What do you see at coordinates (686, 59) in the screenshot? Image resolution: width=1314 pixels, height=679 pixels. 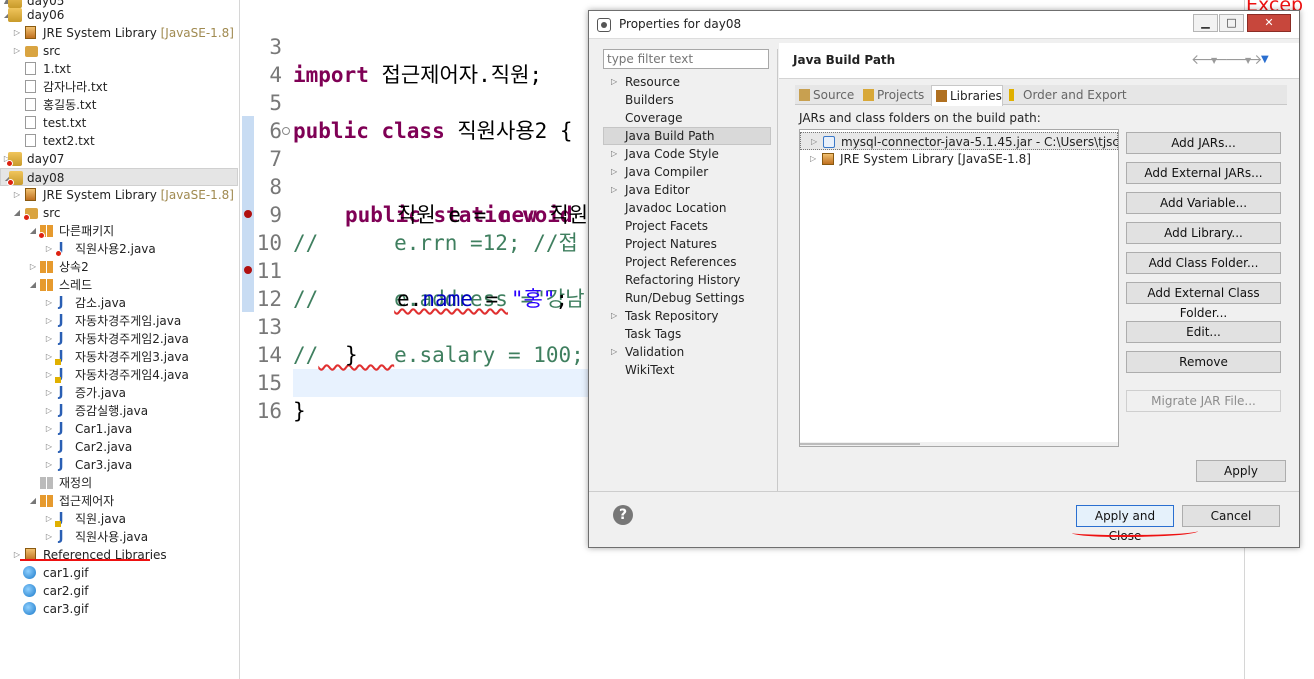 I see `filter-input` at bounding box center [686, 59].